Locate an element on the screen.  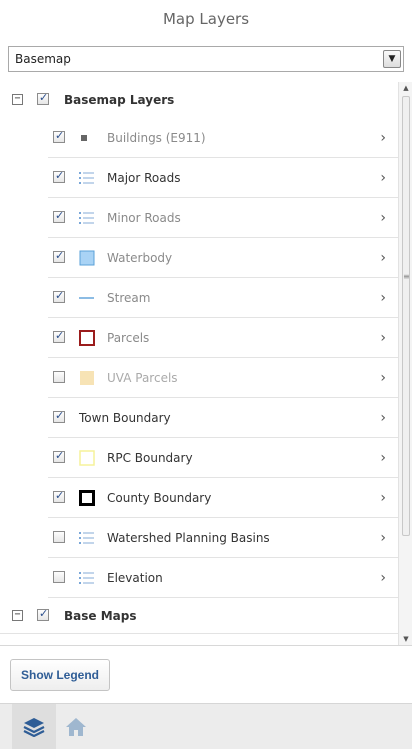
layer-label: UVA Parcels is located at coordinates (142, 378).